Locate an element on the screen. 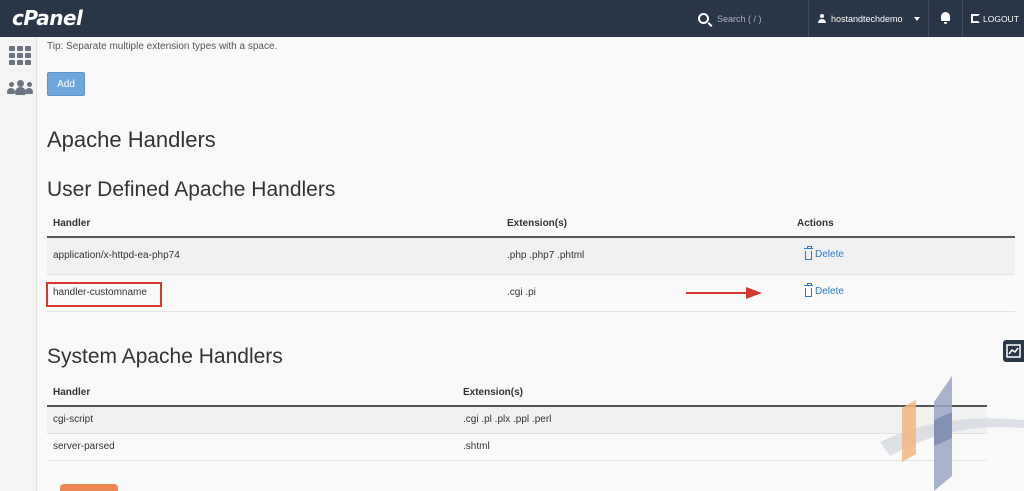  cpanel-logo: cPanel is located at coordinates (47, 18).